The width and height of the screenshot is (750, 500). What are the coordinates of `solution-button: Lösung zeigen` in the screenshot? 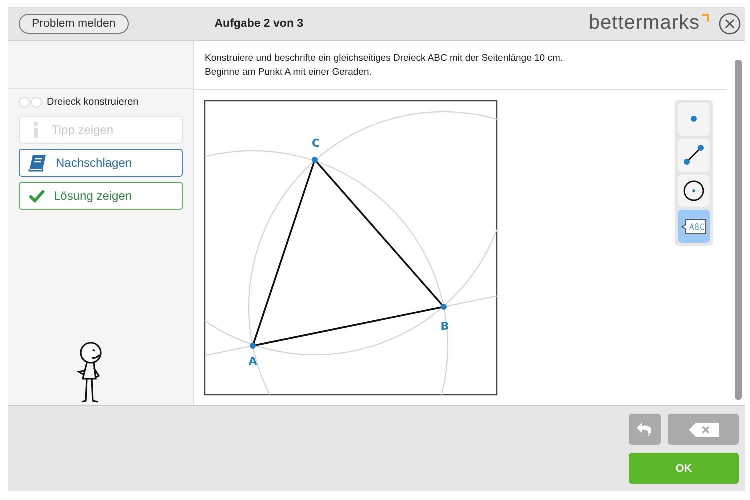 It's located at (101, 196).